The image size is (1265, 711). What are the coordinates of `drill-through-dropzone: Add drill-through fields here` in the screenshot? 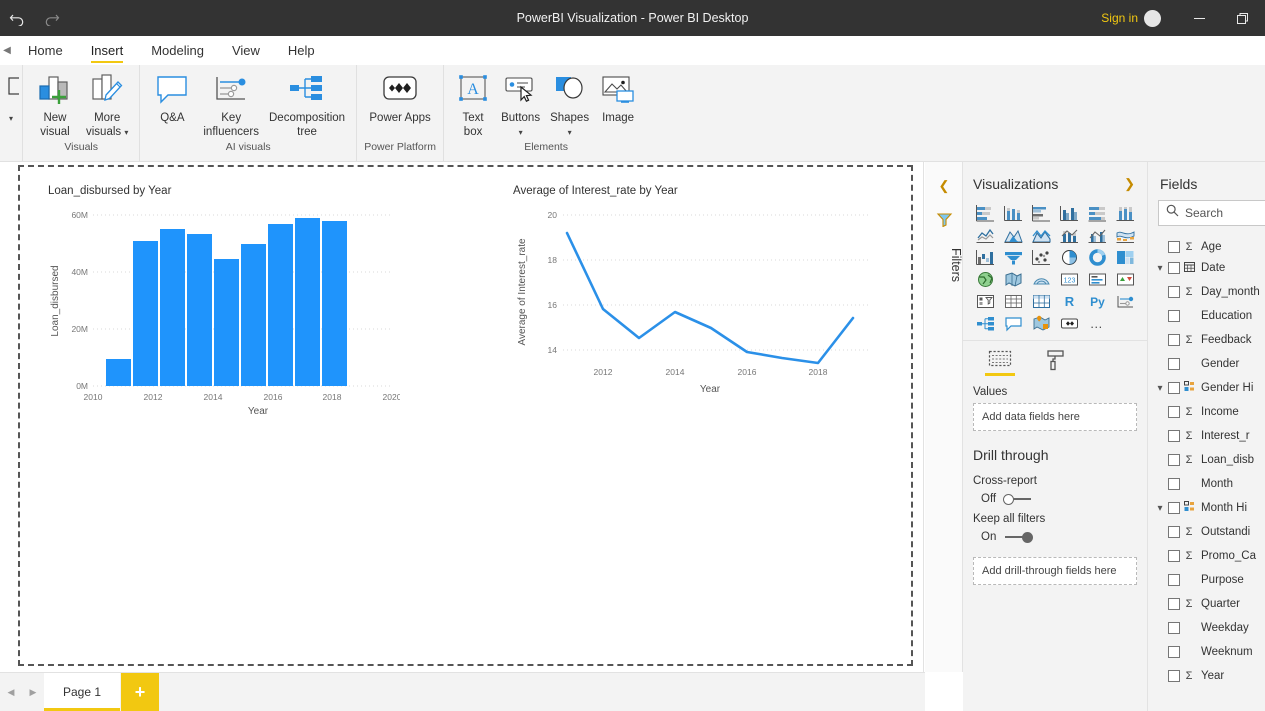 It's located at (1055, 571).